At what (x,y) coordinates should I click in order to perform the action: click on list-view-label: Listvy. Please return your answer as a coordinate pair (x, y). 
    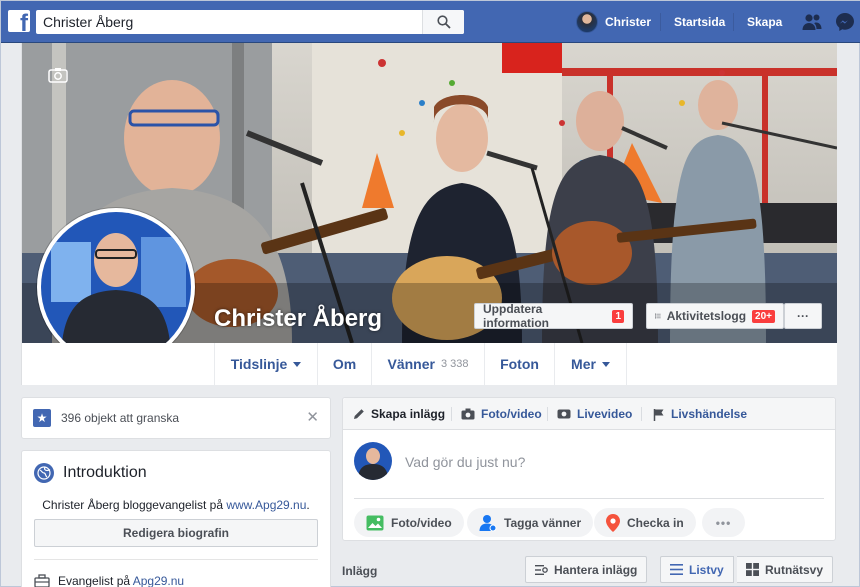
    Looking at the image, I should click on (706, 569).